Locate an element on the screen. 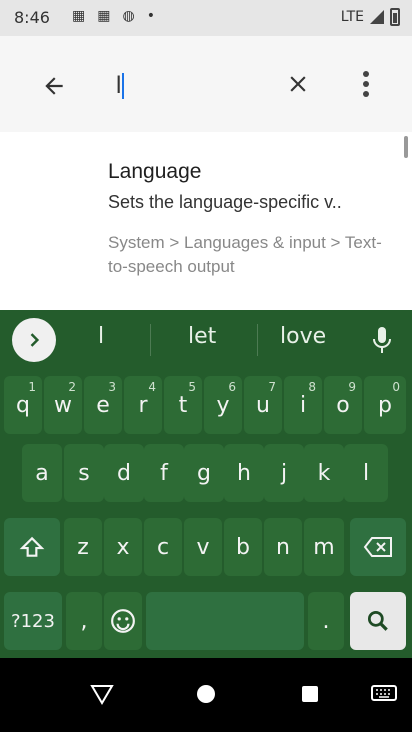 The width and height of the screenshot is (412, 732). key-j: j is located at coordinates (284, 473).